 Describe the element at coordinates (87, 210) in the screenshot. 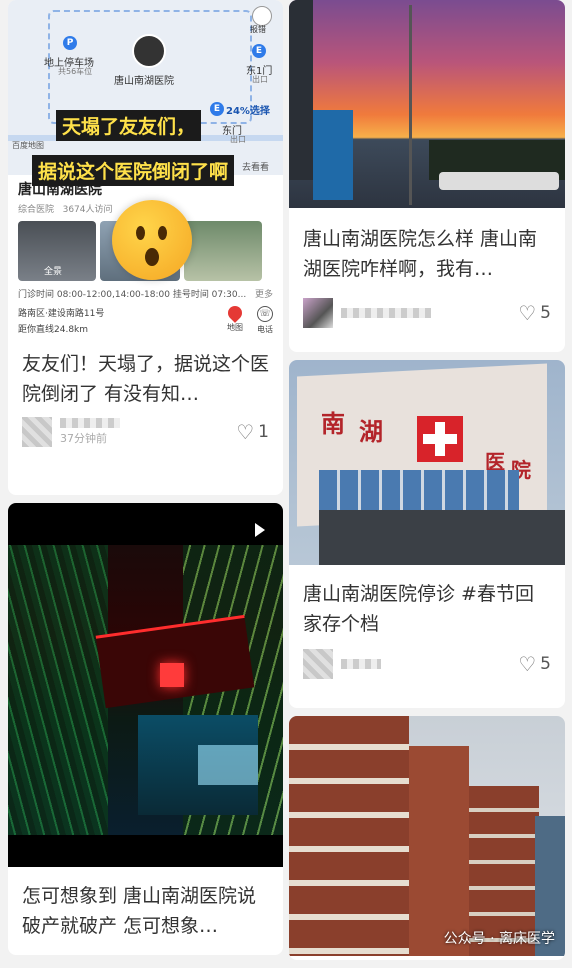

I see `poi-visits: 3674人访问` at that location.